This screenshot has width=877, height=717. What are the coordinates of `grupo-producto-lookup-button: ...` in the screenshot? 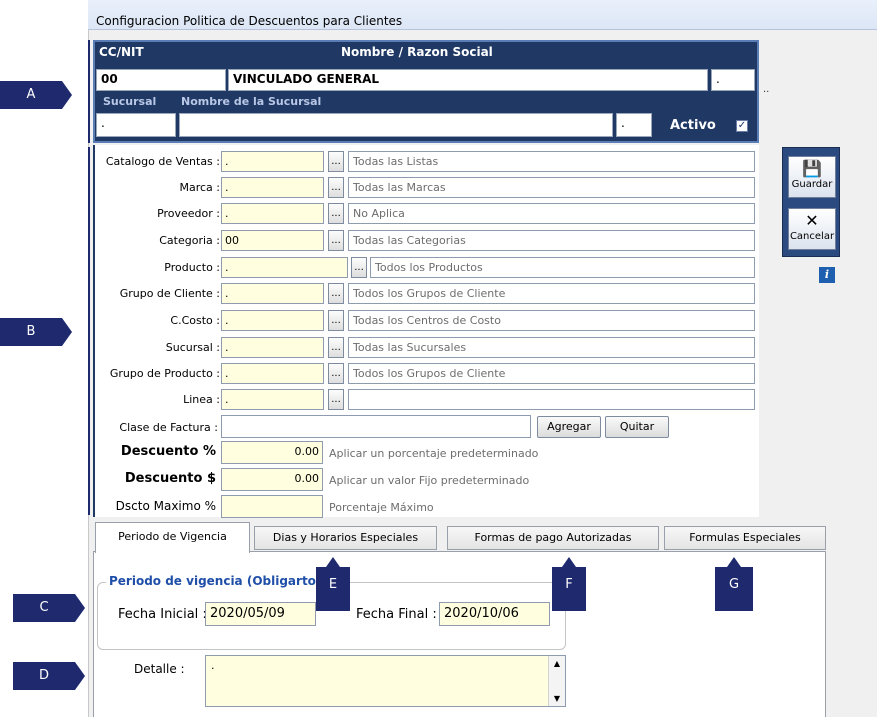 It's located at (336, 373).